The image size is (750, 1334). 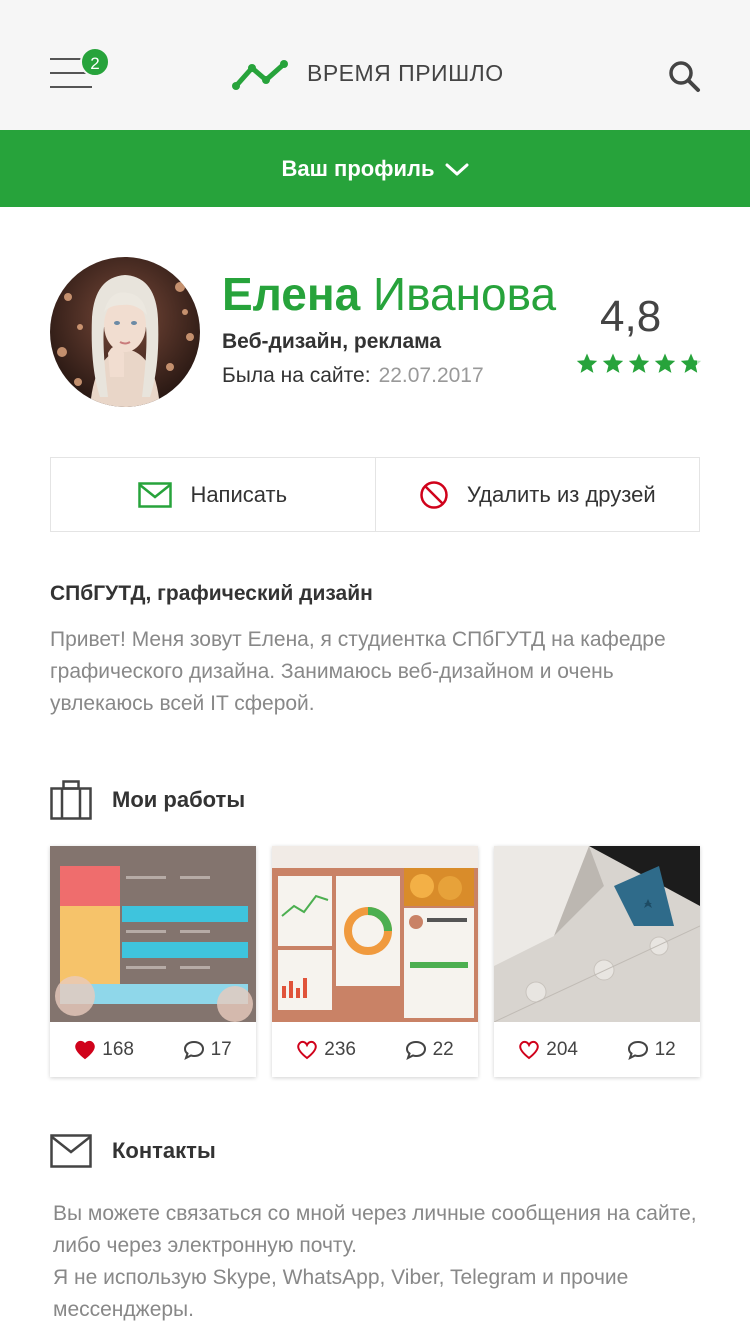 What do you see at coordinates (340, 1049) in the screenshot?
I see `likes-count: 236` at bounding box center [340, 1049].